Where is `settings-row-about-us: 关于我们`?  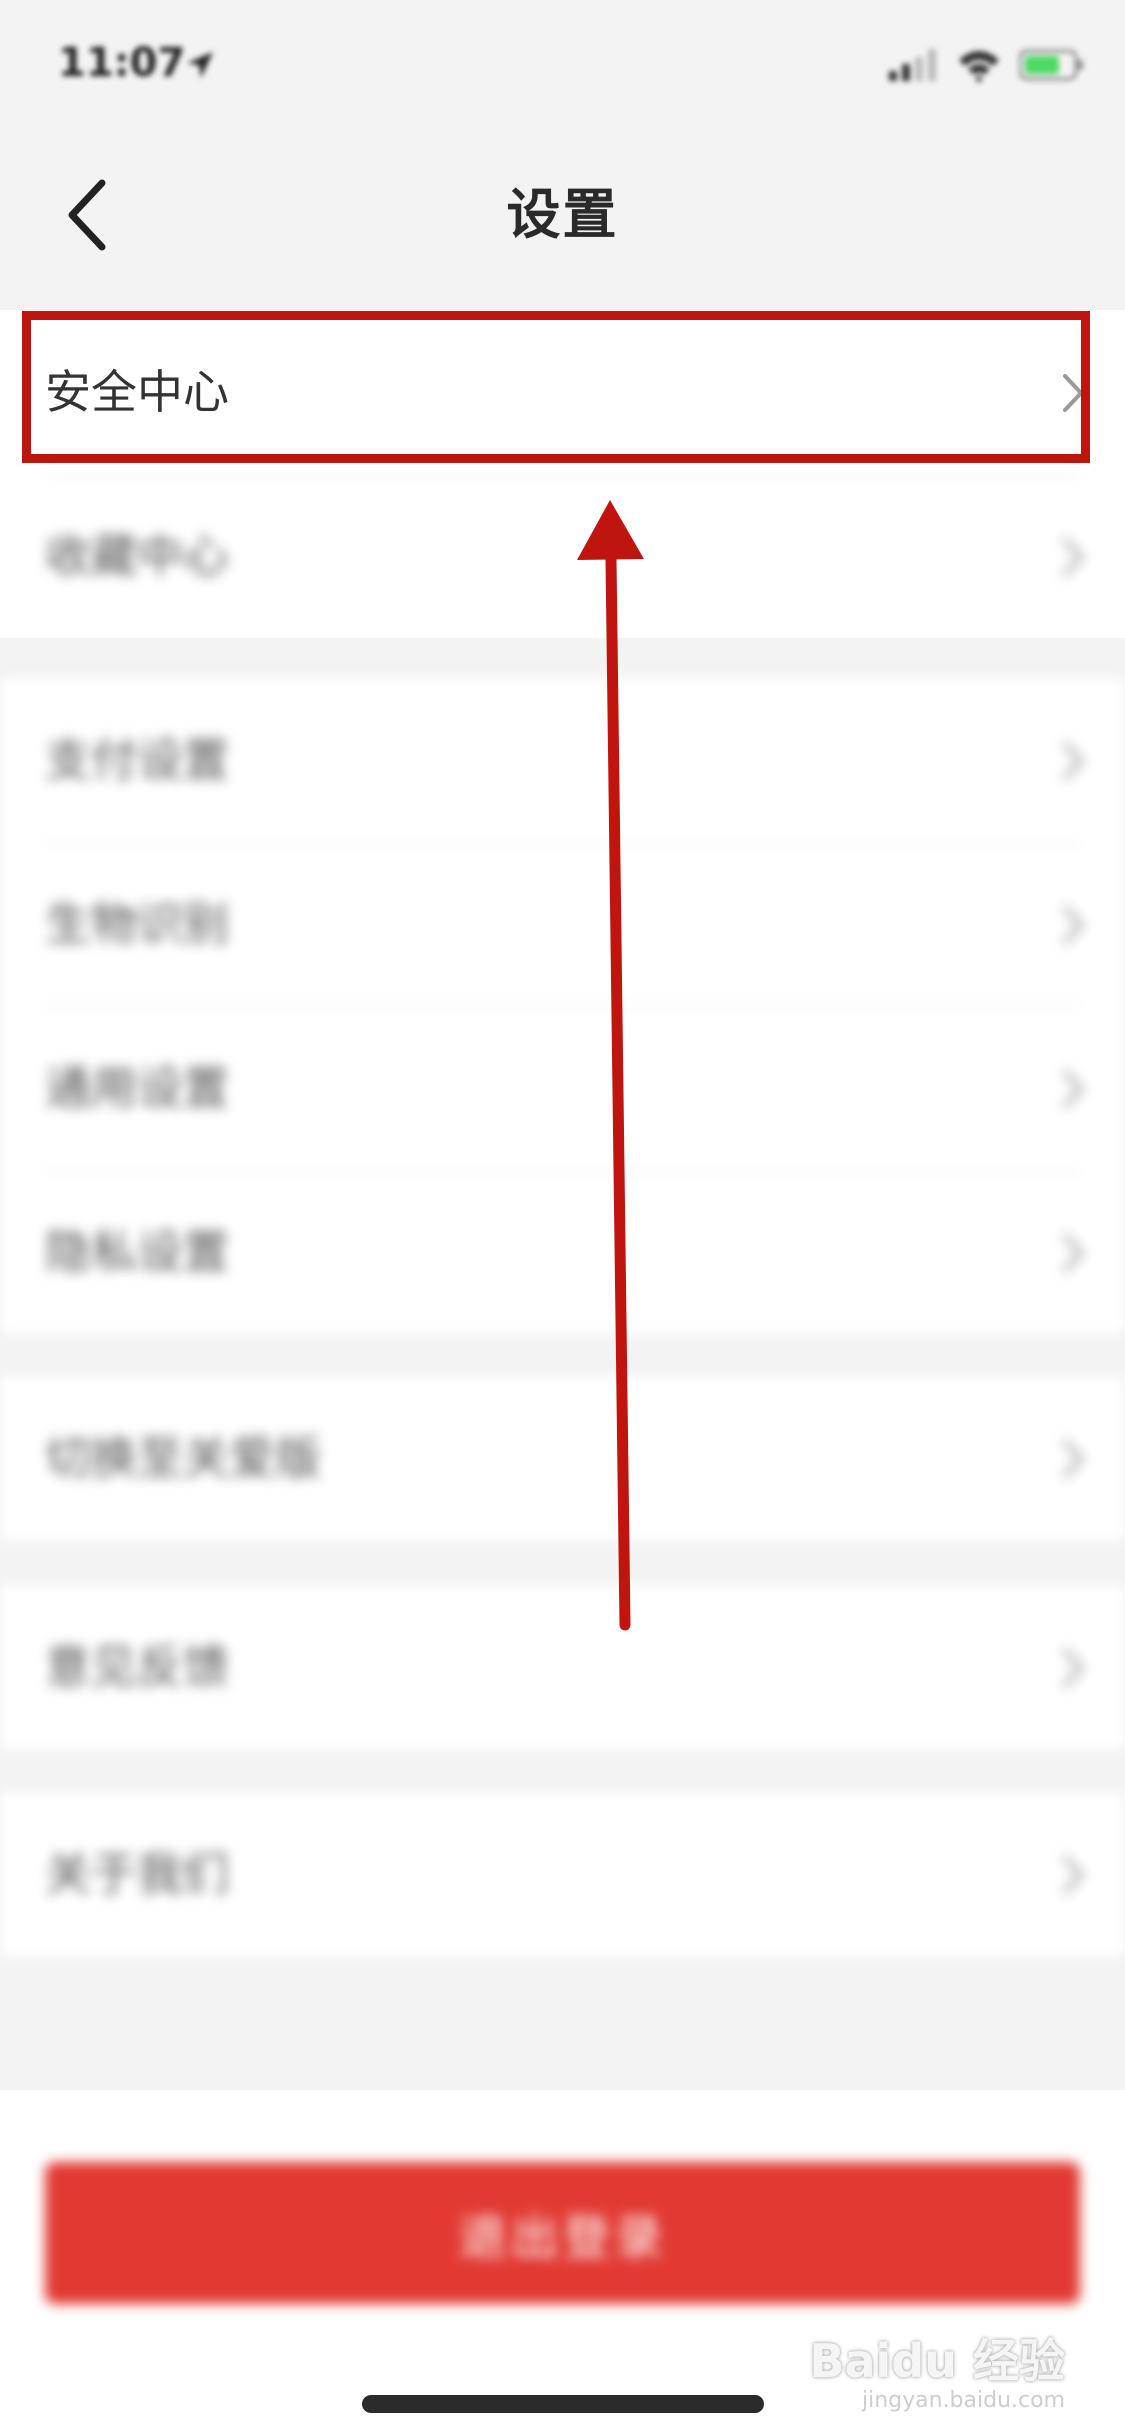 settings-row-about-us: 关于我们 is located at coordinates (562, 1874).